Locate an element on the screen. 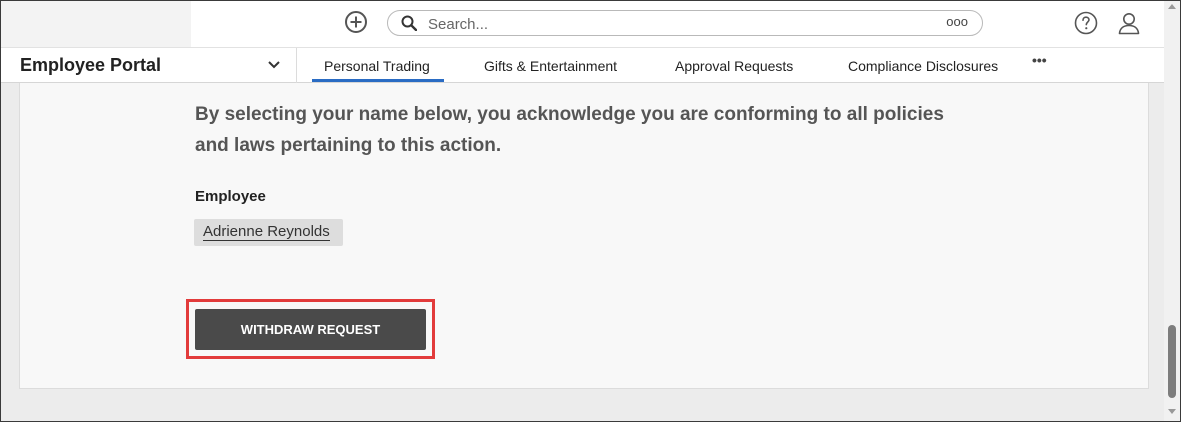 This screenshot has height=422, width=1181. more-tabs-icon: ••• is located at coordinates (1039, 60).